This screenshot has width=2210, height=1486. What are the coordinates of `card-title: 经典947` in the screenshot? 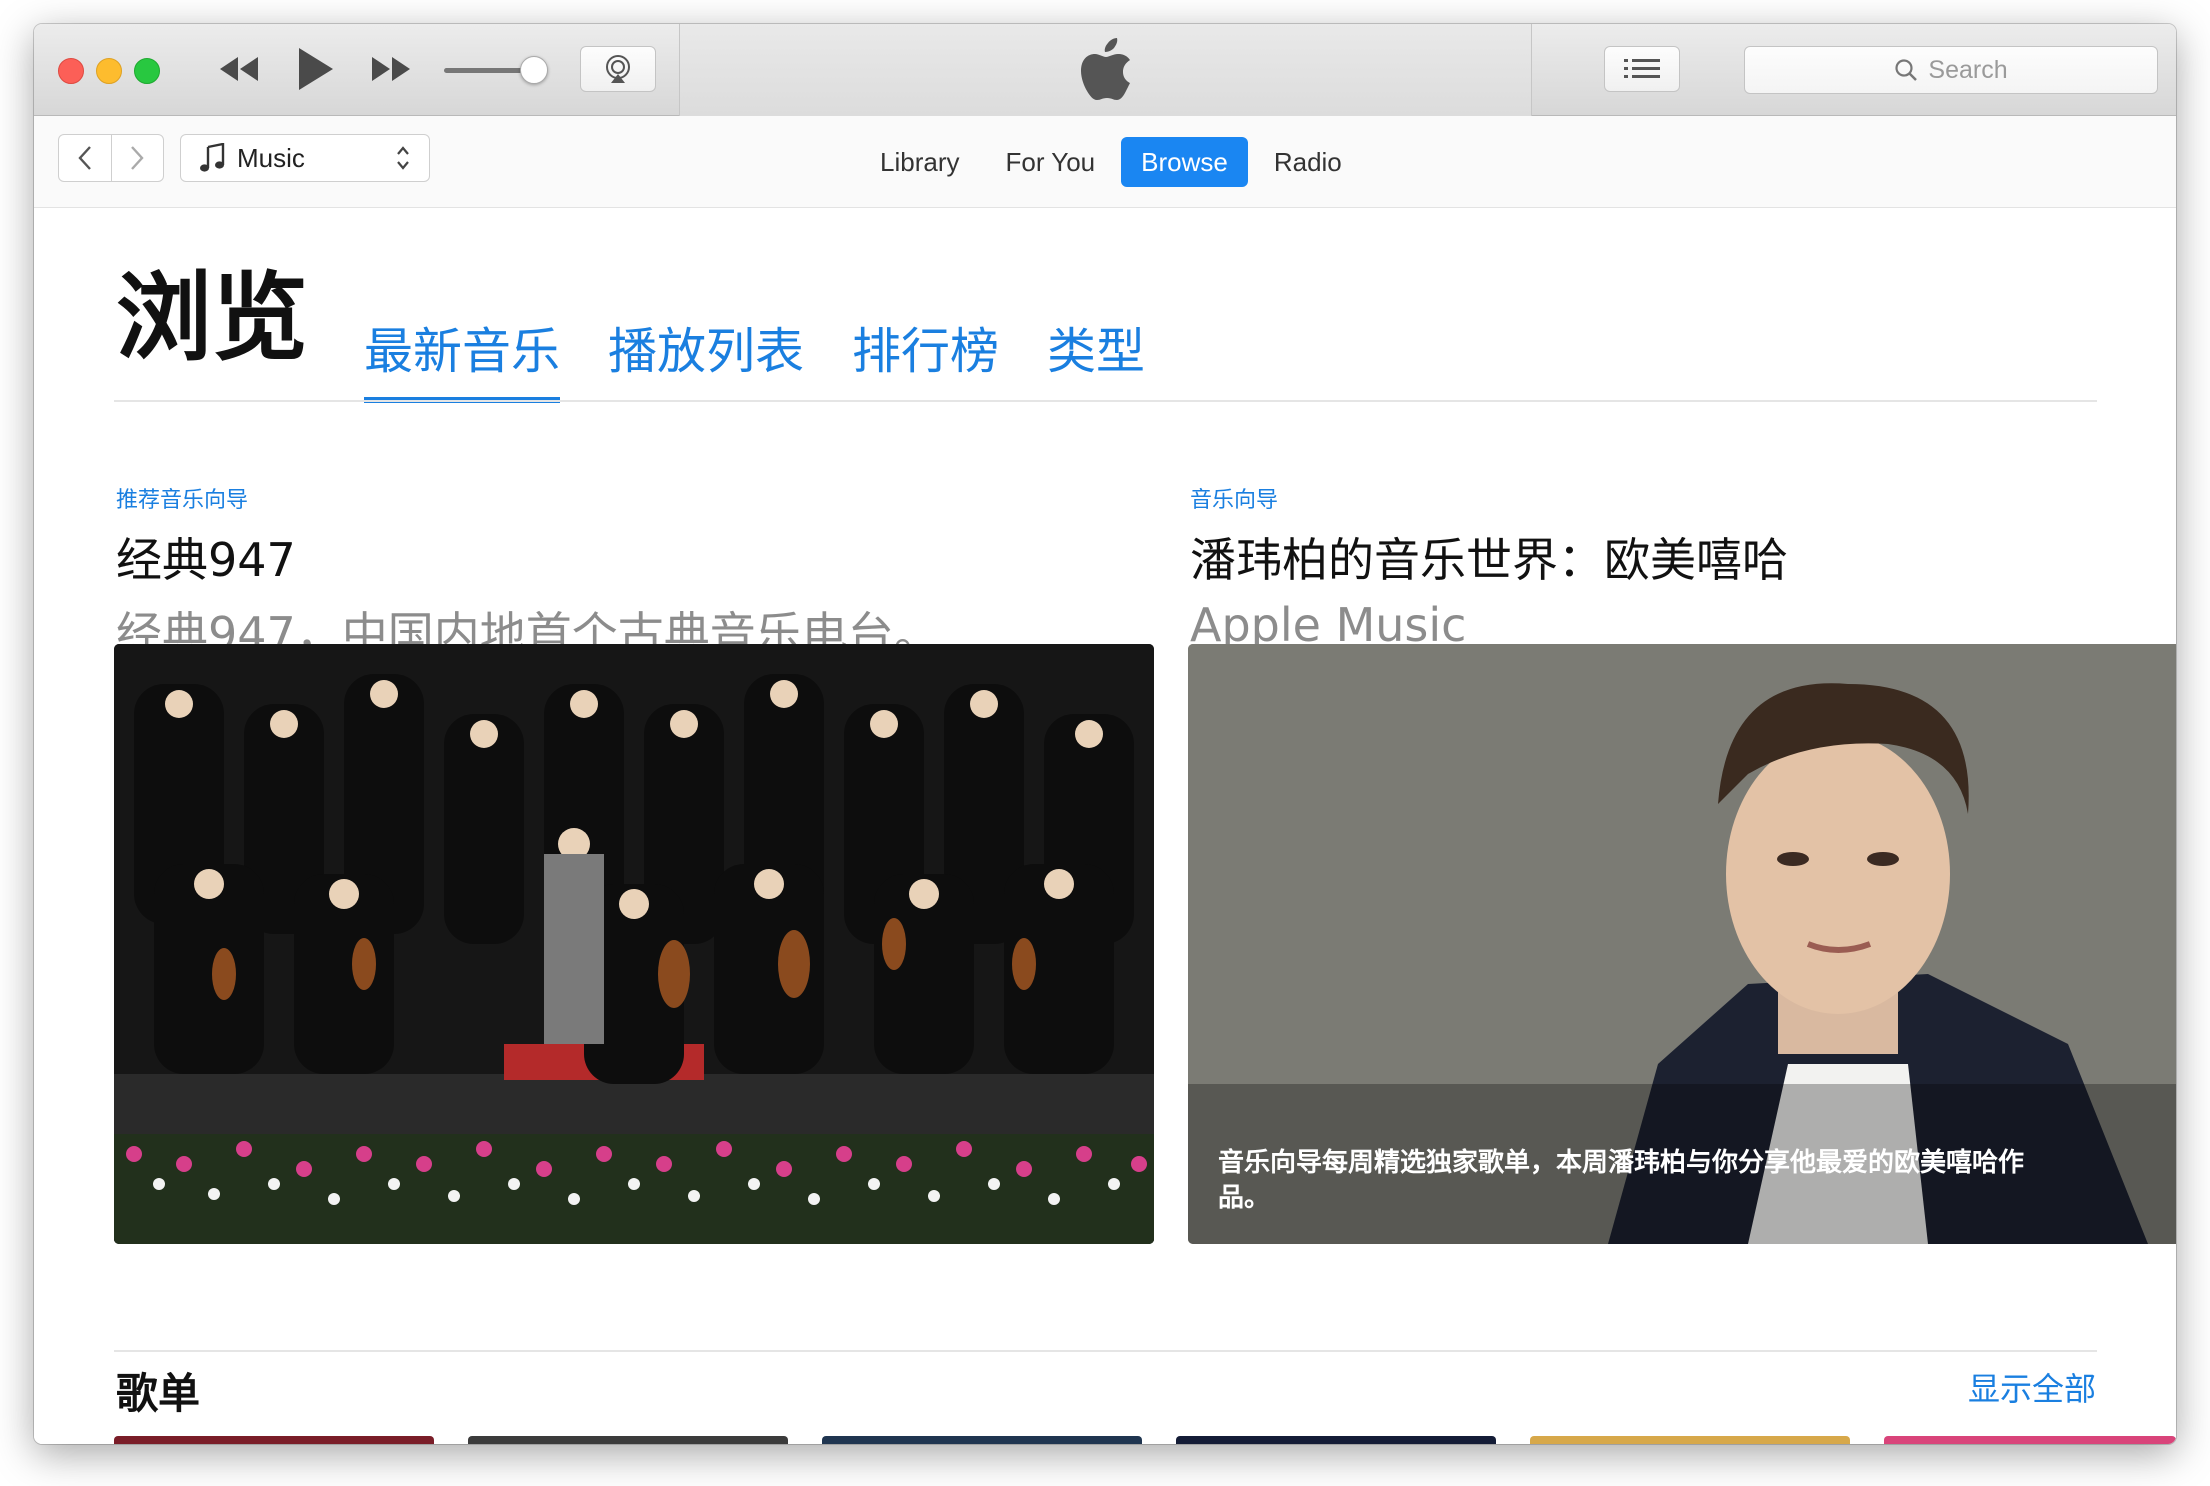 It's located at (528, 557).